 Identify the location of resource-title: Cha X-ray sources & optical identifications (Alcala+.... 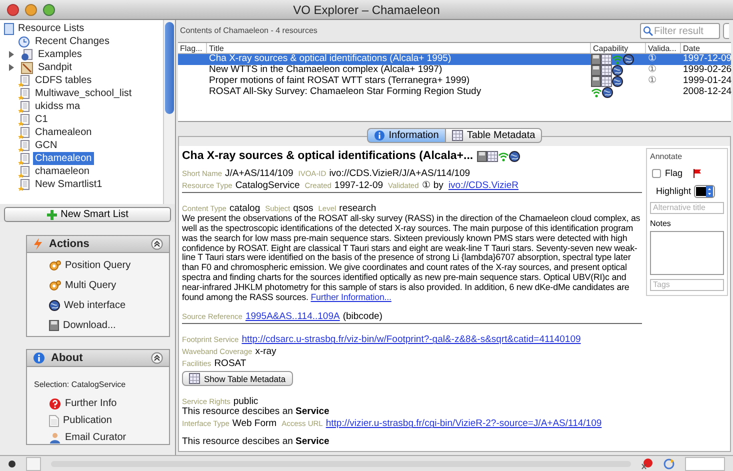
(328, 156).